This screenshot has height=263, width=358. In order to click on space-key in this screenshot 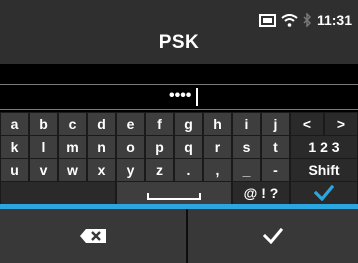, I will do `click(174, 193)`.